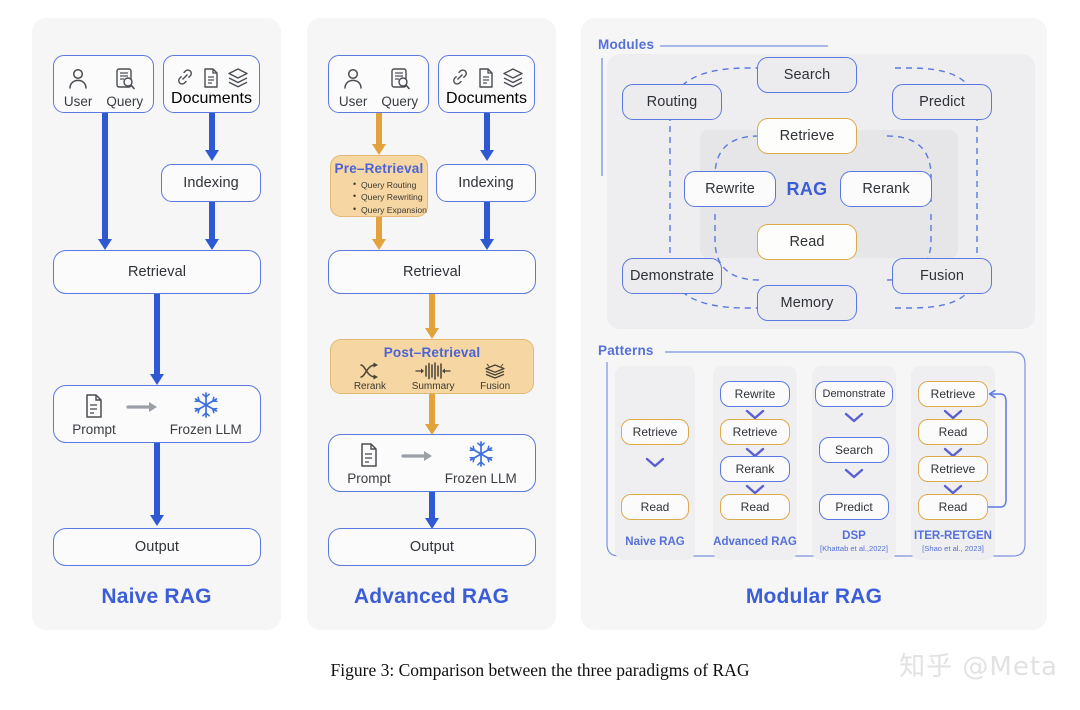 The height and width of the screenshot is (710, 1080). I want to click on advanced-post-retrieval-box: Post–Retrieval Rerank Summary Fusion, so click(432, 366).